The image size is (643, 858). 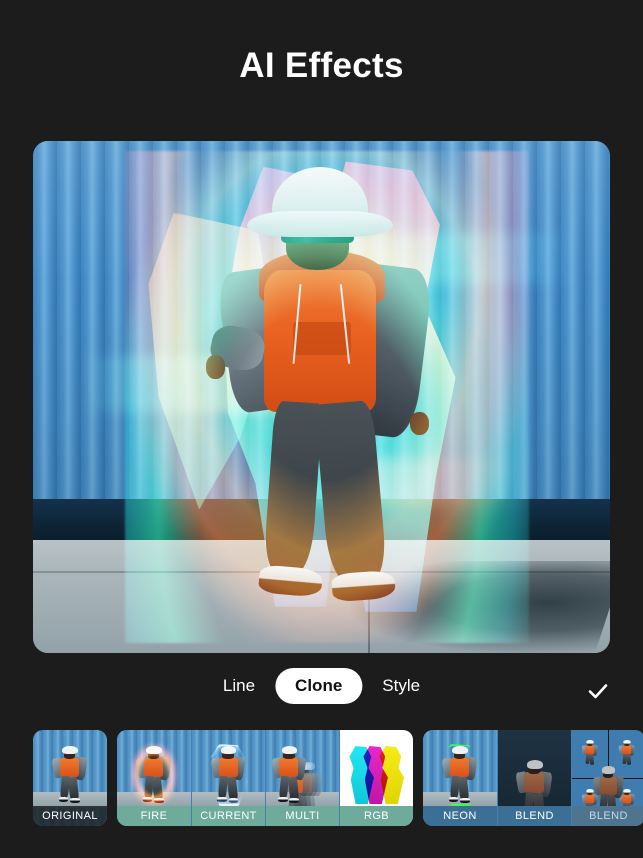 What do you see at coordinates (608, 784) in the screenshot?
I see `tile-center-figure` at bounding box center [608, 784].